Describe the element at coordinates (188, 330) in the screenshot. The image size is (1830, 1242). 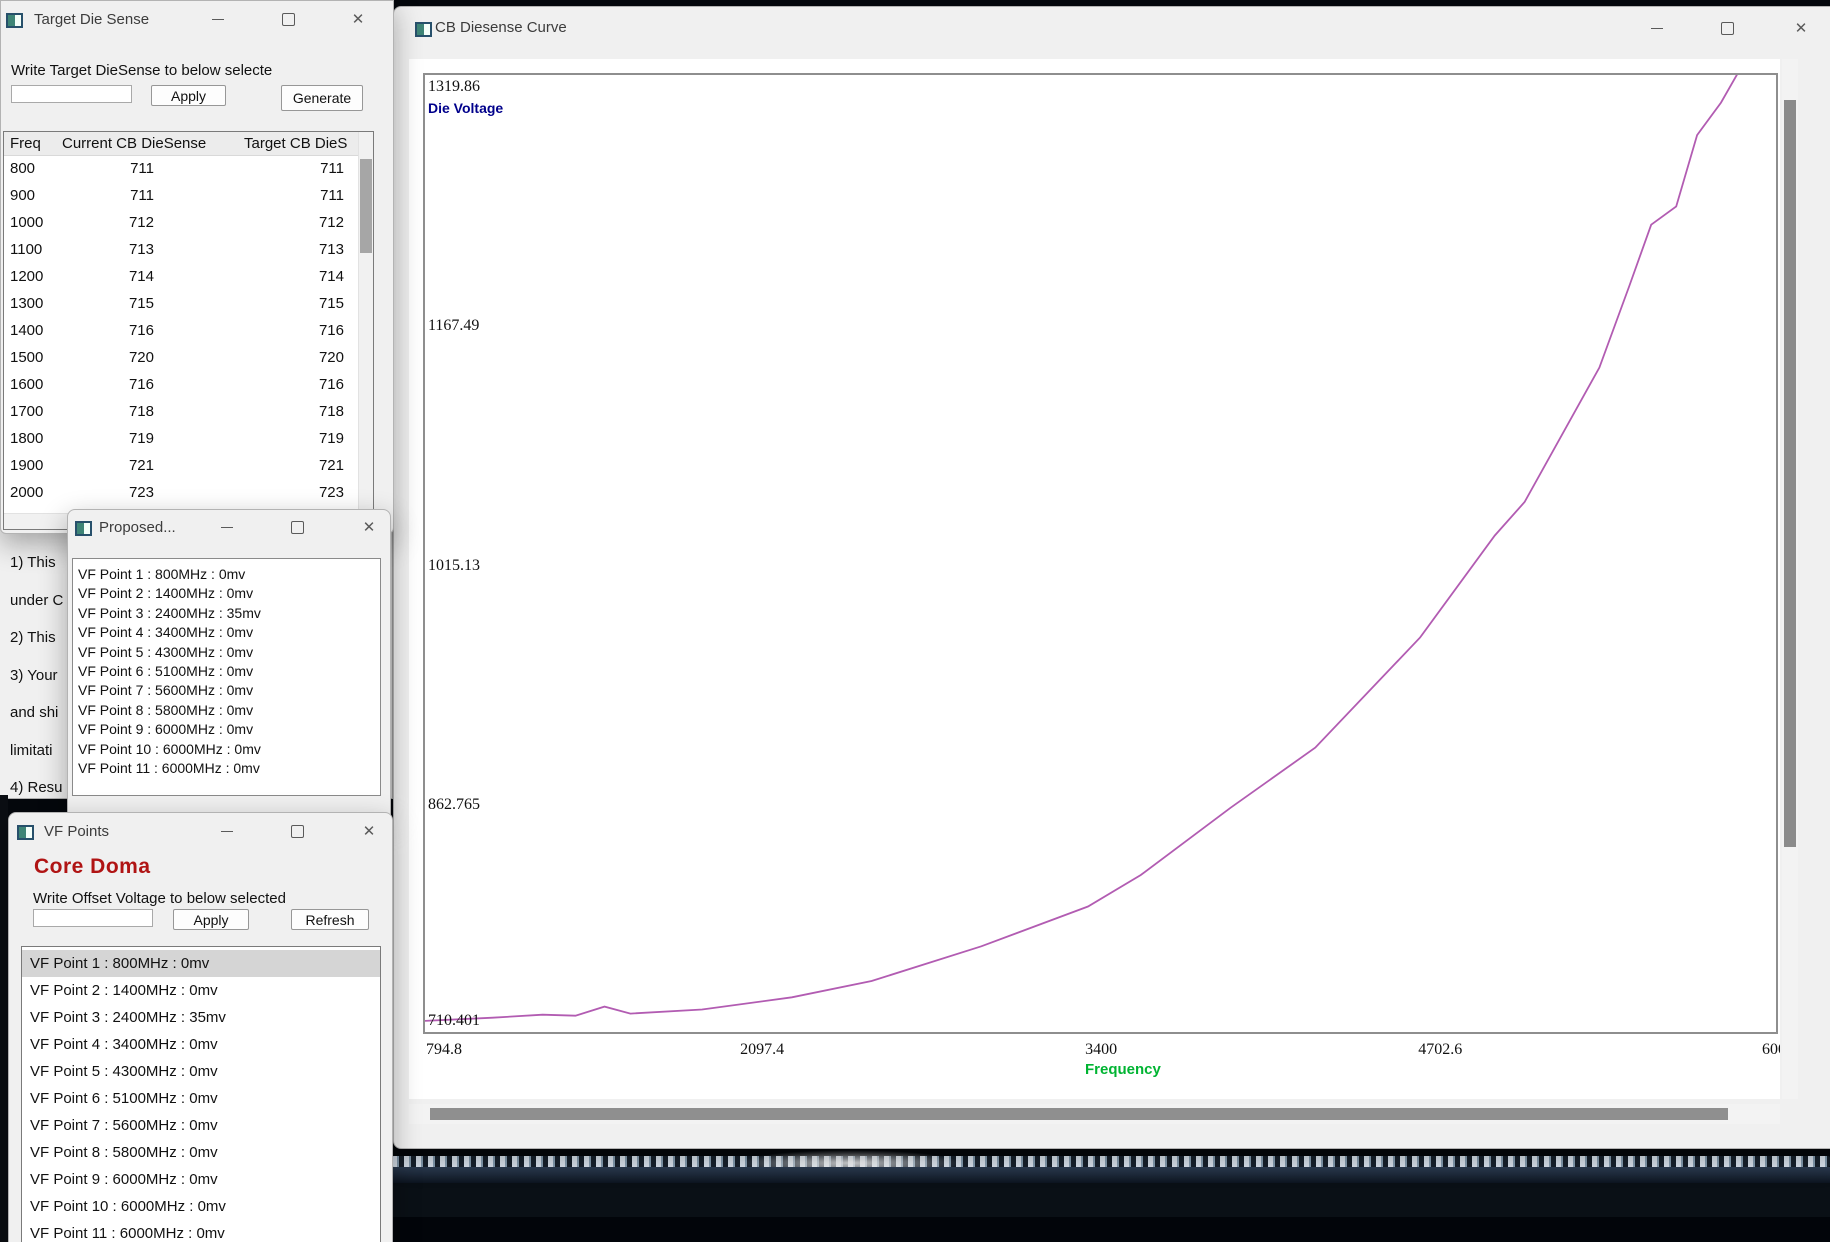
I see `table-row: 1400 716 716` at that location.